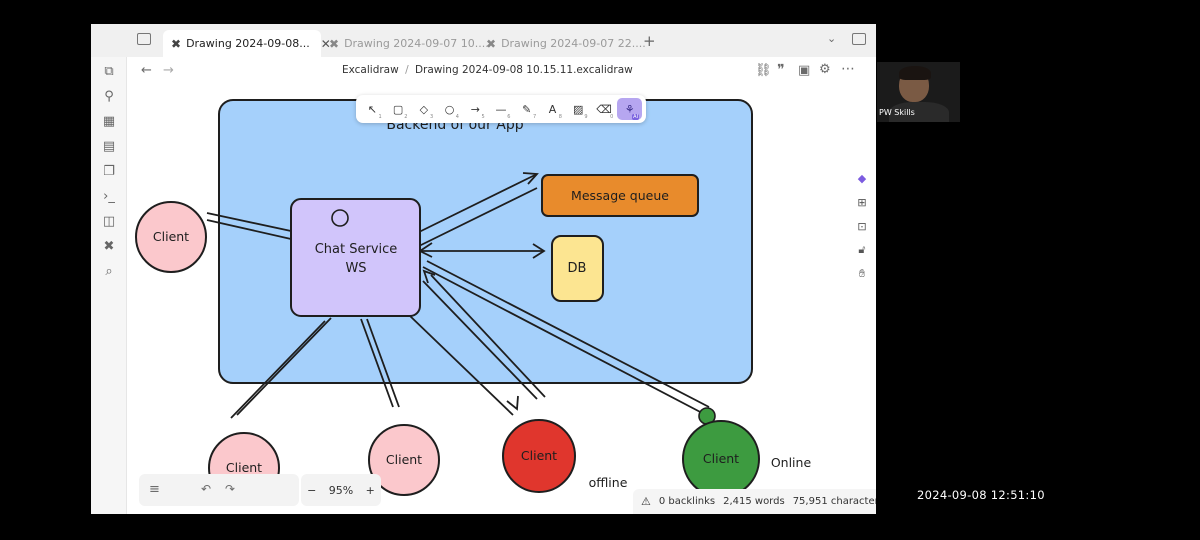  Describe the element at coordinates (109, 171) in the screenshot. I see `copy-icon: ❐` at that location.